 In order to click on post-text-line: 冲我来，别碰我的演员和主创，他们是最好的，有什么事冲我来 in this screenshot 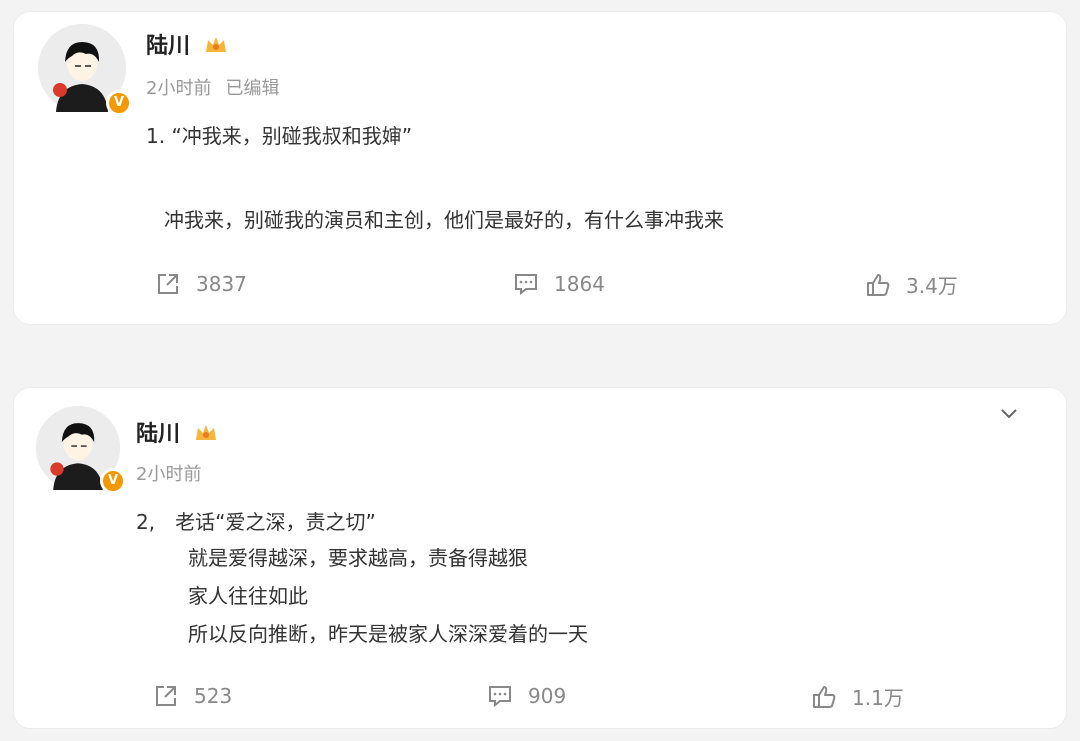, I will do `click(444, 220)`.